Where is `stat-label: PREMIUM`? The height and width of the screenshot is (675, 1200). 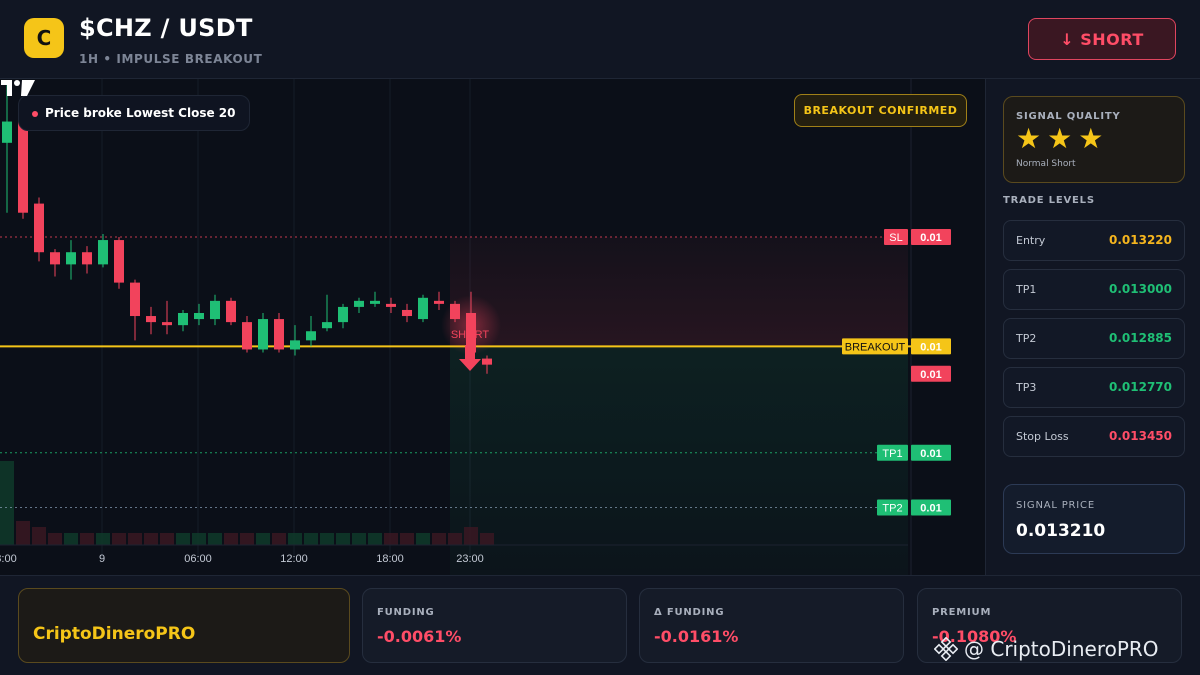 stat-label: PREMIUM is located at coordinates (962, 612).